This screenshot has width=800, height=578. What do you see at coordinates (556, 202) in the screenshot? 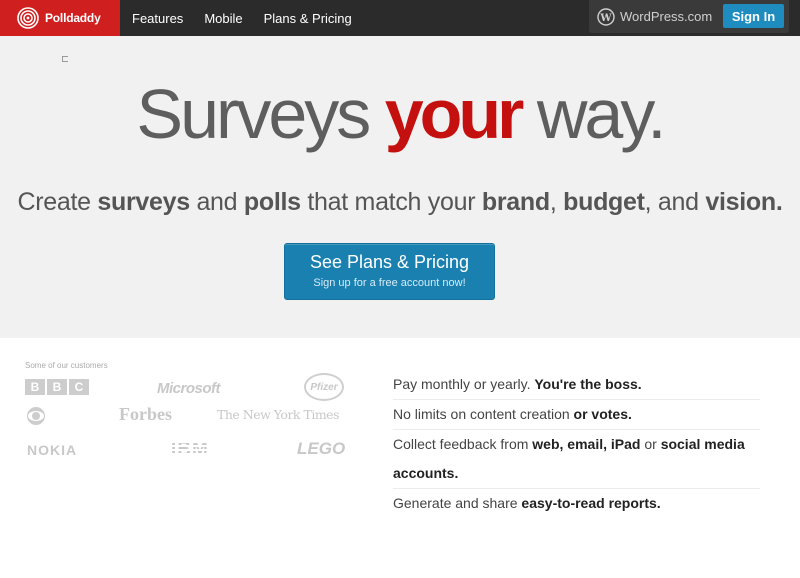
I see `sub-part: ,` at bounding box center [556, 202].